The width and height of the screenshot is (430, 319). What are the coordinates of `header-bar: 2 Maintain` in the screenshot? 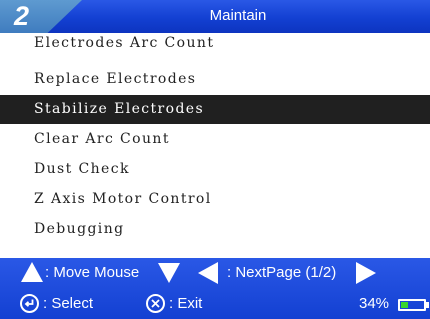 It's located at (215, 16).